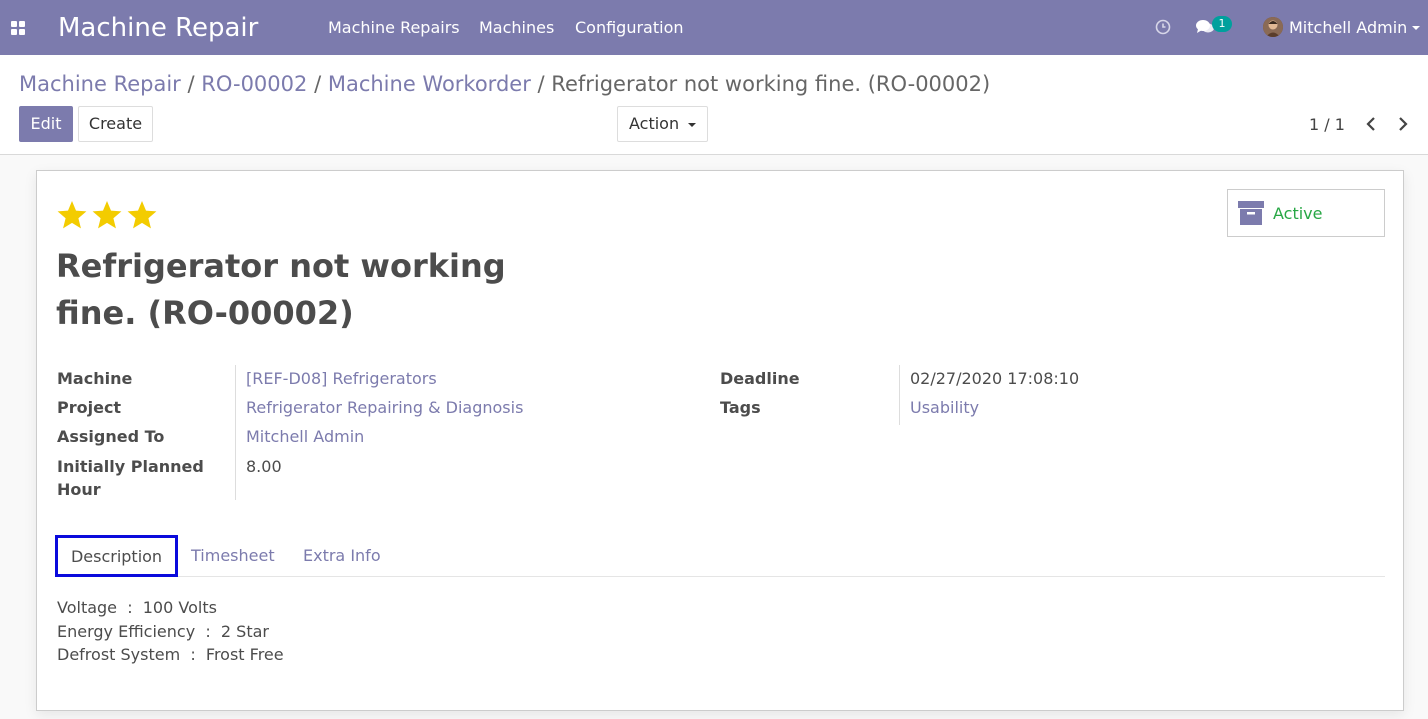 This screenshot has width=1428, height=719. Describe the element at coordinates (100, 84) in the screenshot. I see `breadcrumb-machine-repair: Machine Repair` at that location.